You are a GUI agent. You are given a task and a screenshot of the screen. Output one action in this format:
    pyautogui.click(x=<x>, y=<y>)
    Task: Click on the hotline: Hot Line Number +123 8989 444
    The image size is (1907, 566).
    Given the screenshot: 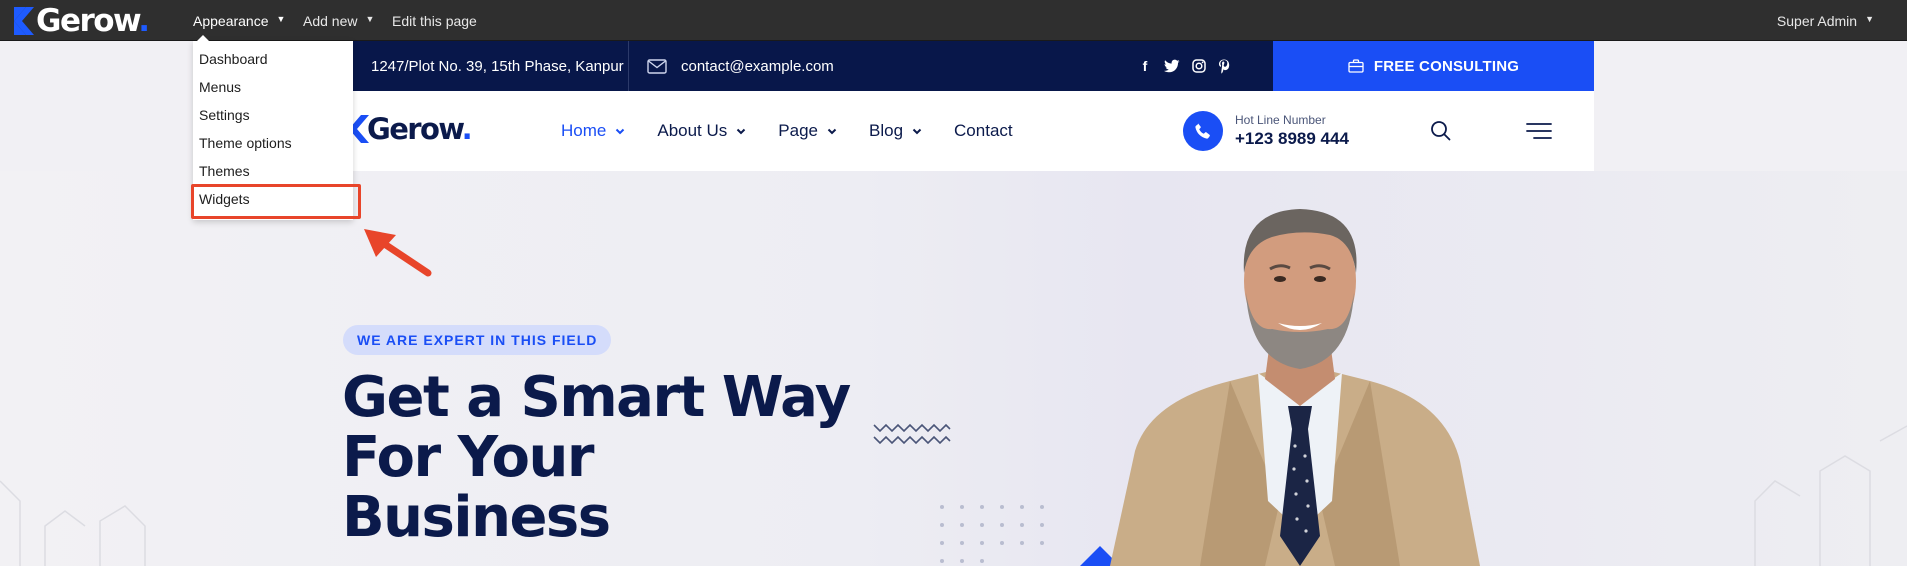 What is the action you would take?
    pyautogui.click(x=1266, y=131)
    